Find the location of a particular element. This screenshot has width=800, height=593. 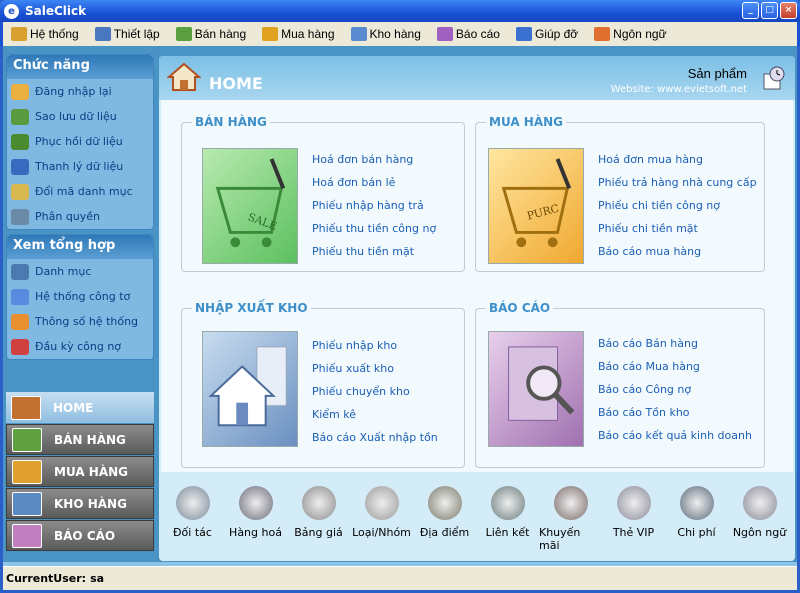

nav-item-icon is located at coordinates (26, 407).